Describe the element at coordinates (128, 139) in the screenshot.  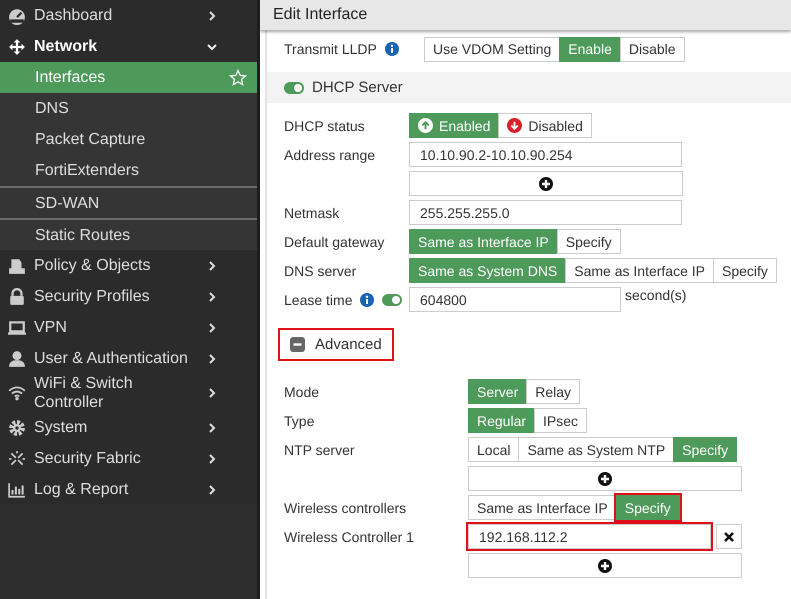
I see `sidebar-subitem: Packet Capture` at that location.